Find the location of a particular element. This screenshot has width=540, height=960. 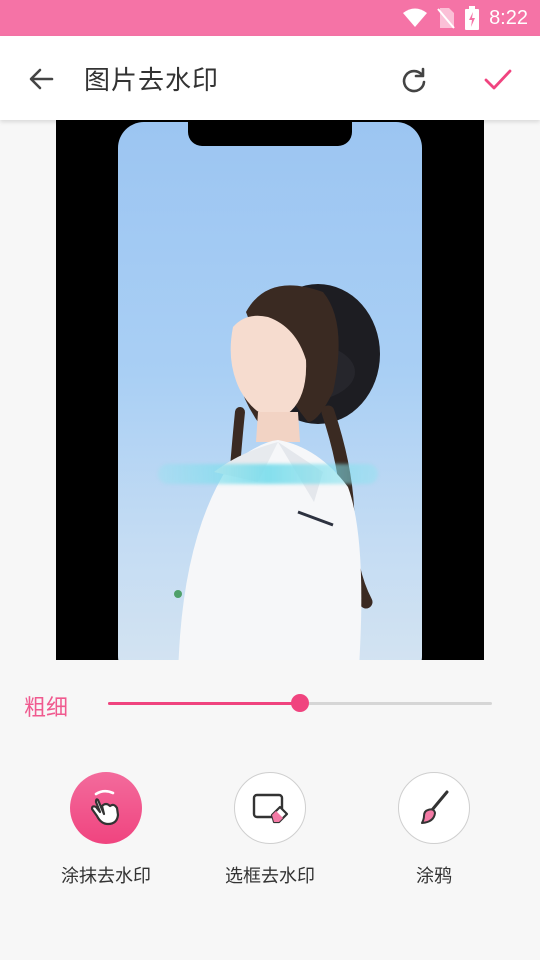

select-box-eraser-icon is located at coordinates (270, 808).